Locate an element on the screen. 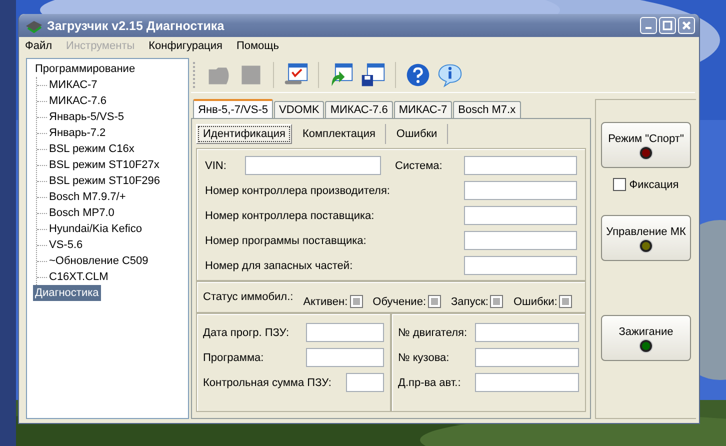  tree-item: C16XT.CLM is located at coordinates (78, 277).